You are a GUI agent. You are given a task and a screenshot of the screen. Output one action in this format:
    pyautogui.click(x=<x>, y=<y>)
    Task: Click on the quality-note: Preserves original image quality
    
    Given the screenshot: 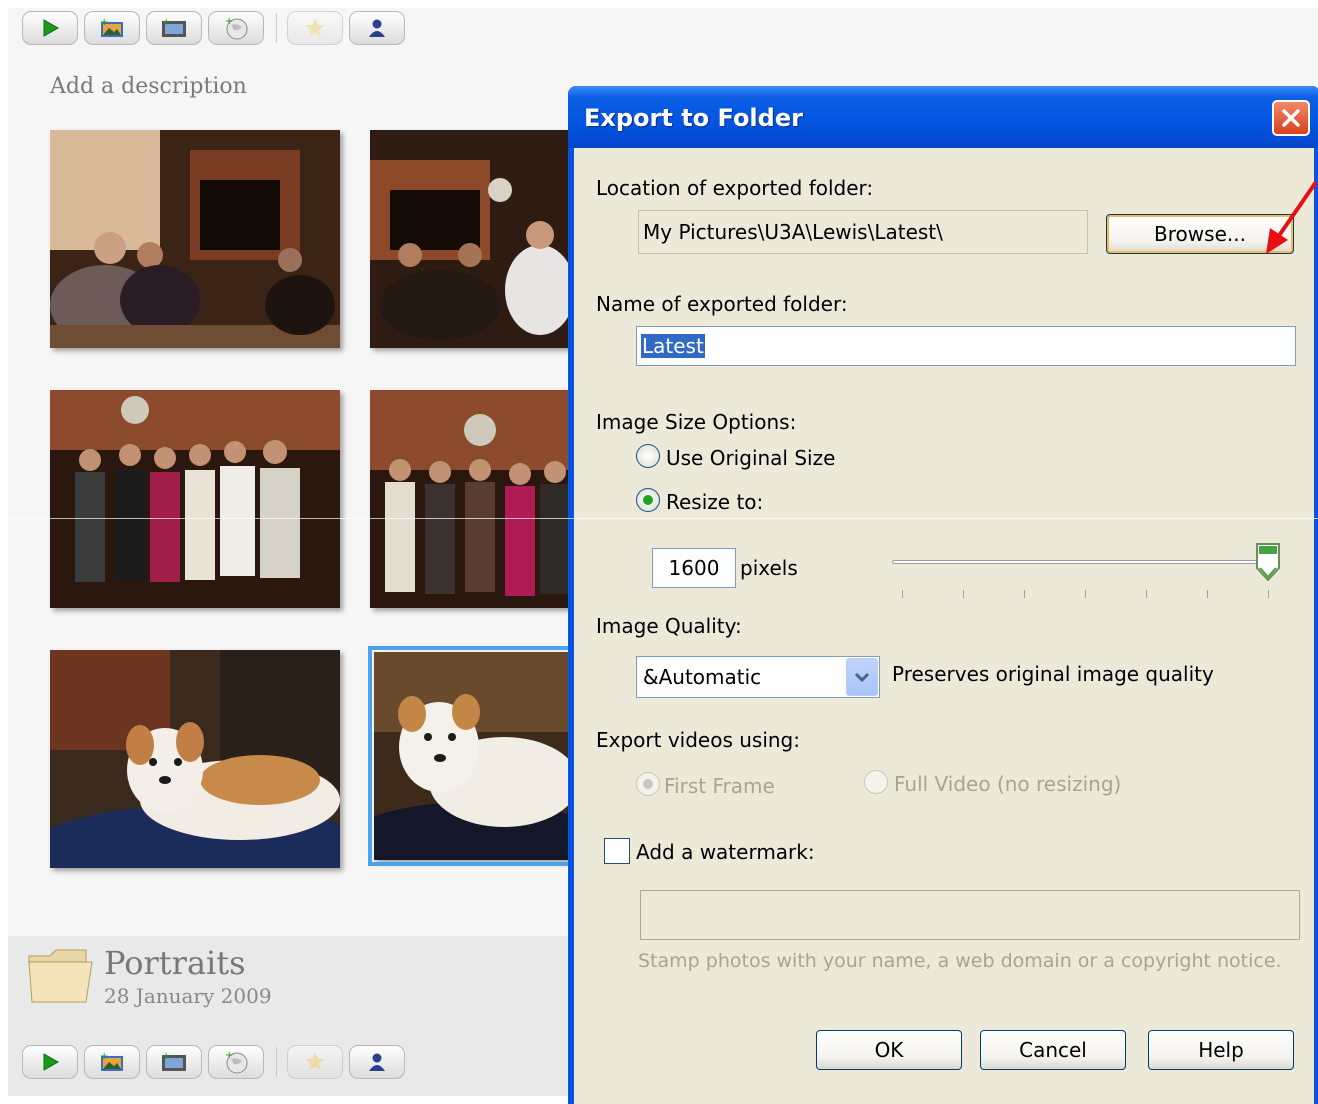 What is the action you would take?
    pyautogui.click(x=1053, y=674)
    